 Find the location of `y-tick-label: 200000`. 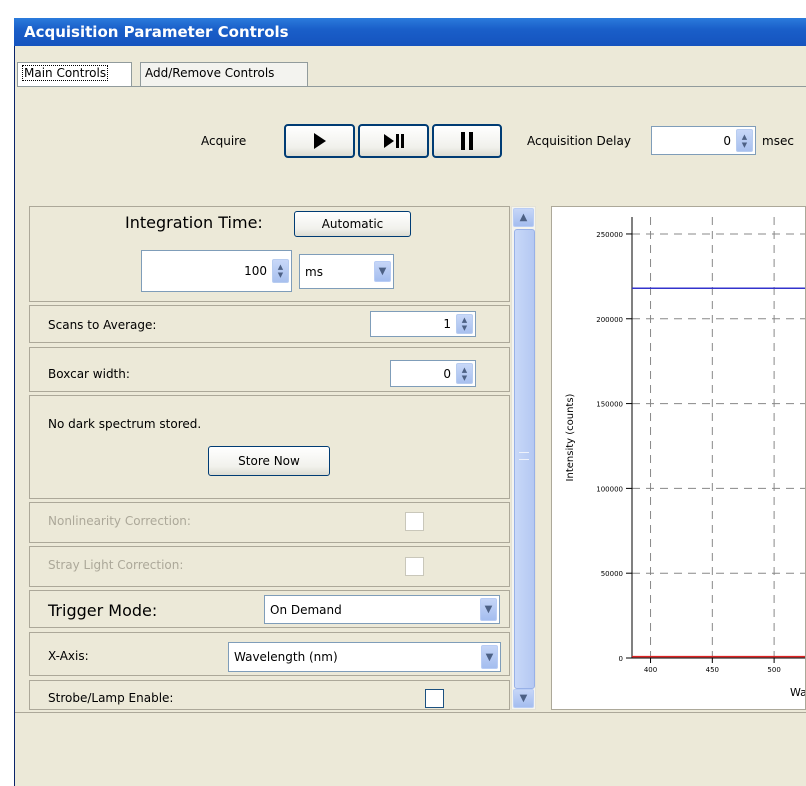

y-tick-label: 200000 is located at coordinates (609, 320).